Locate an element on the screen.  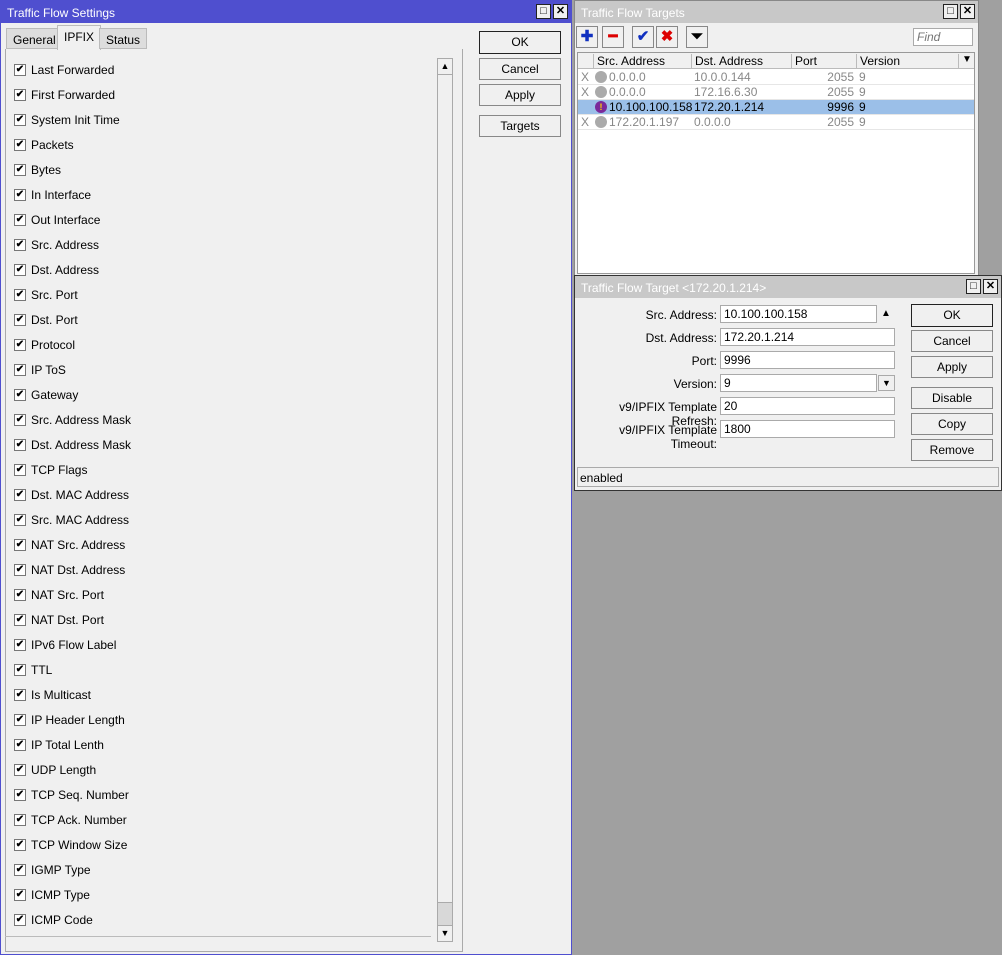
field-checkbox: ✔ NAT Dst. Address is located at coordinates (69, 570).